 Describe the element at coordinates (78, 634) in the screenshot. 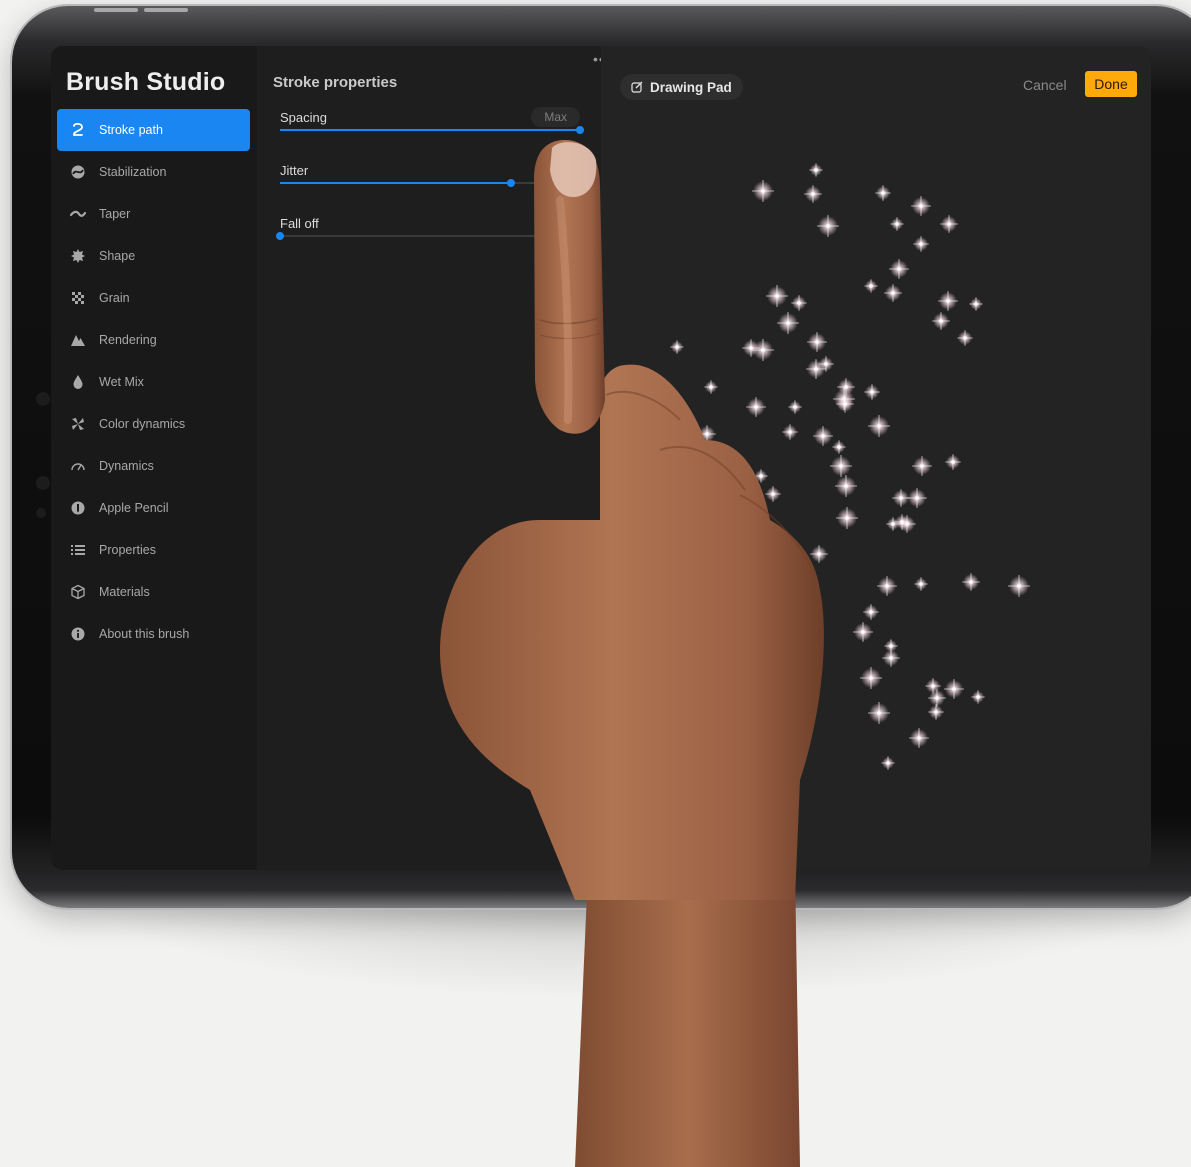

I see `info-icon` at that location.